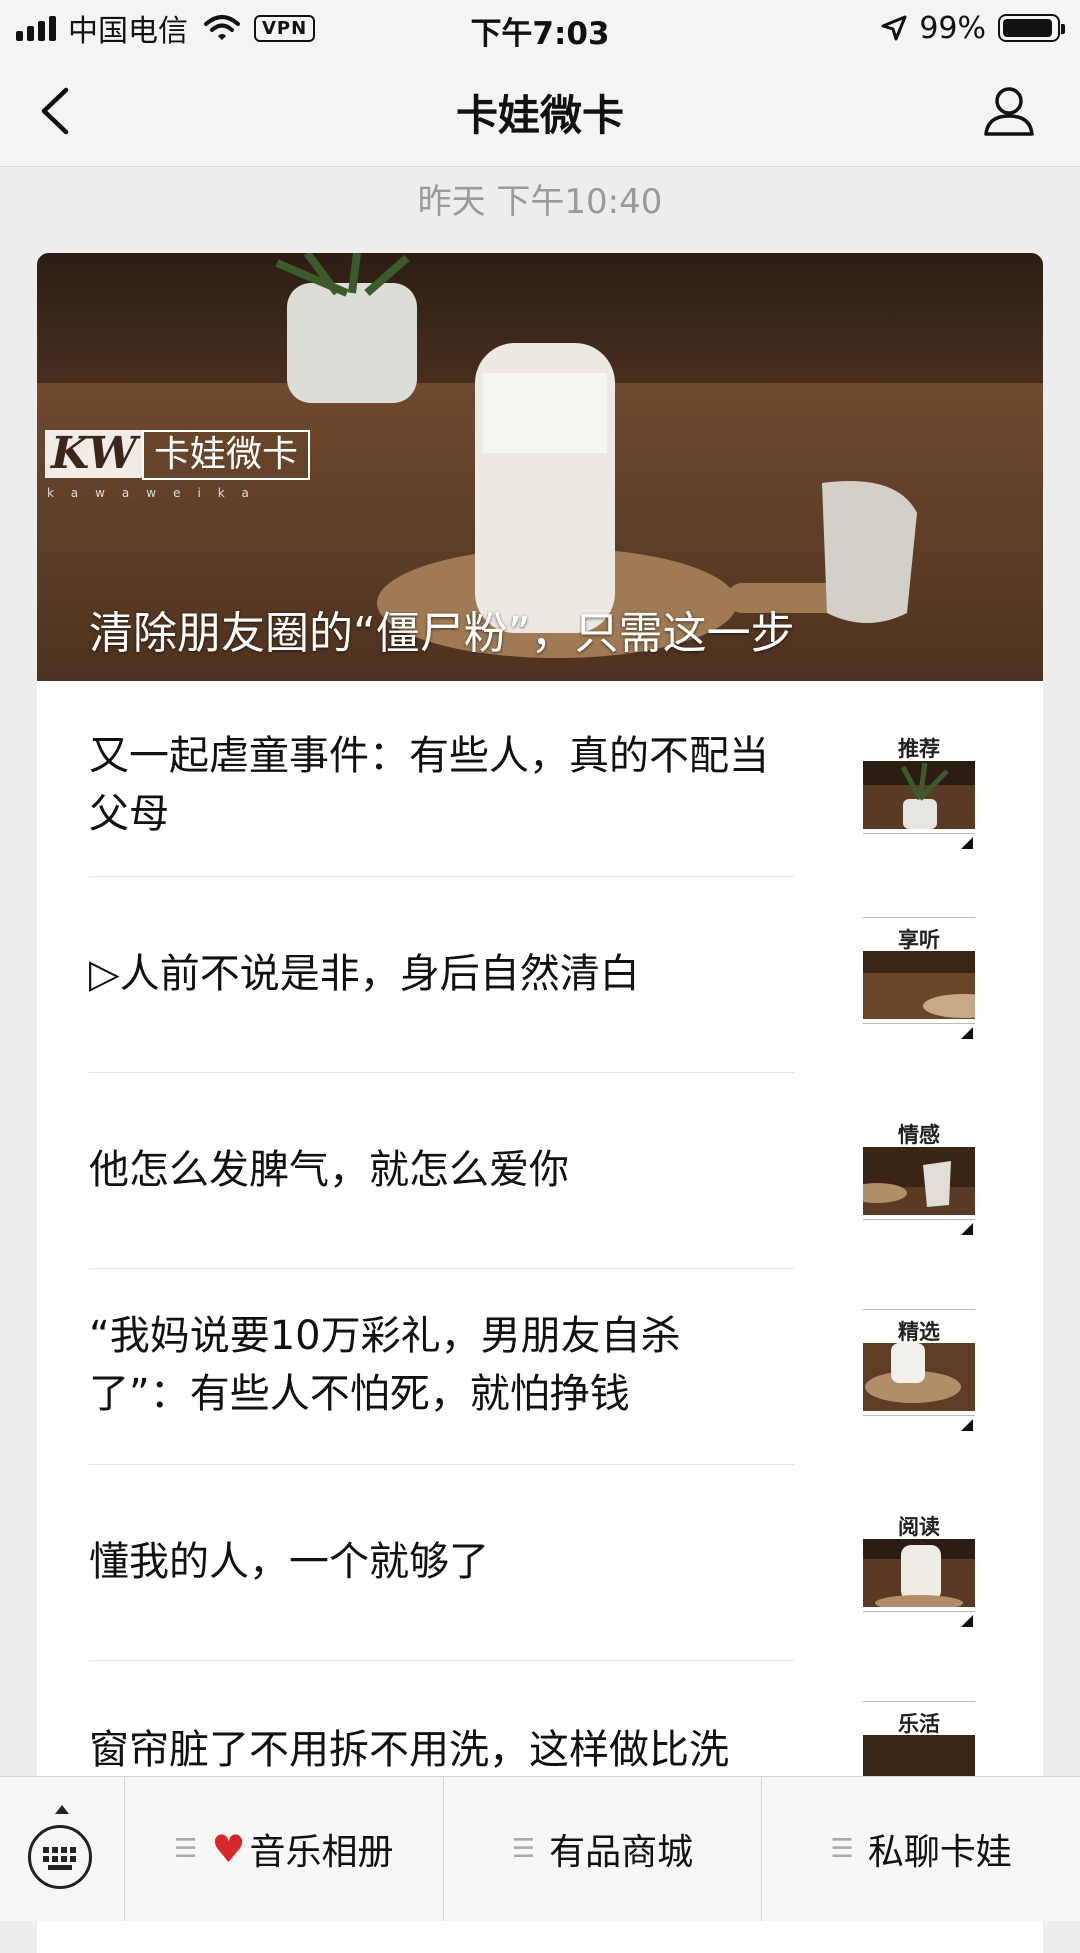  Describe the element at coordinates (919, 748) in the screenshot. I see `thumbnail-tag: 推荐` at that location.